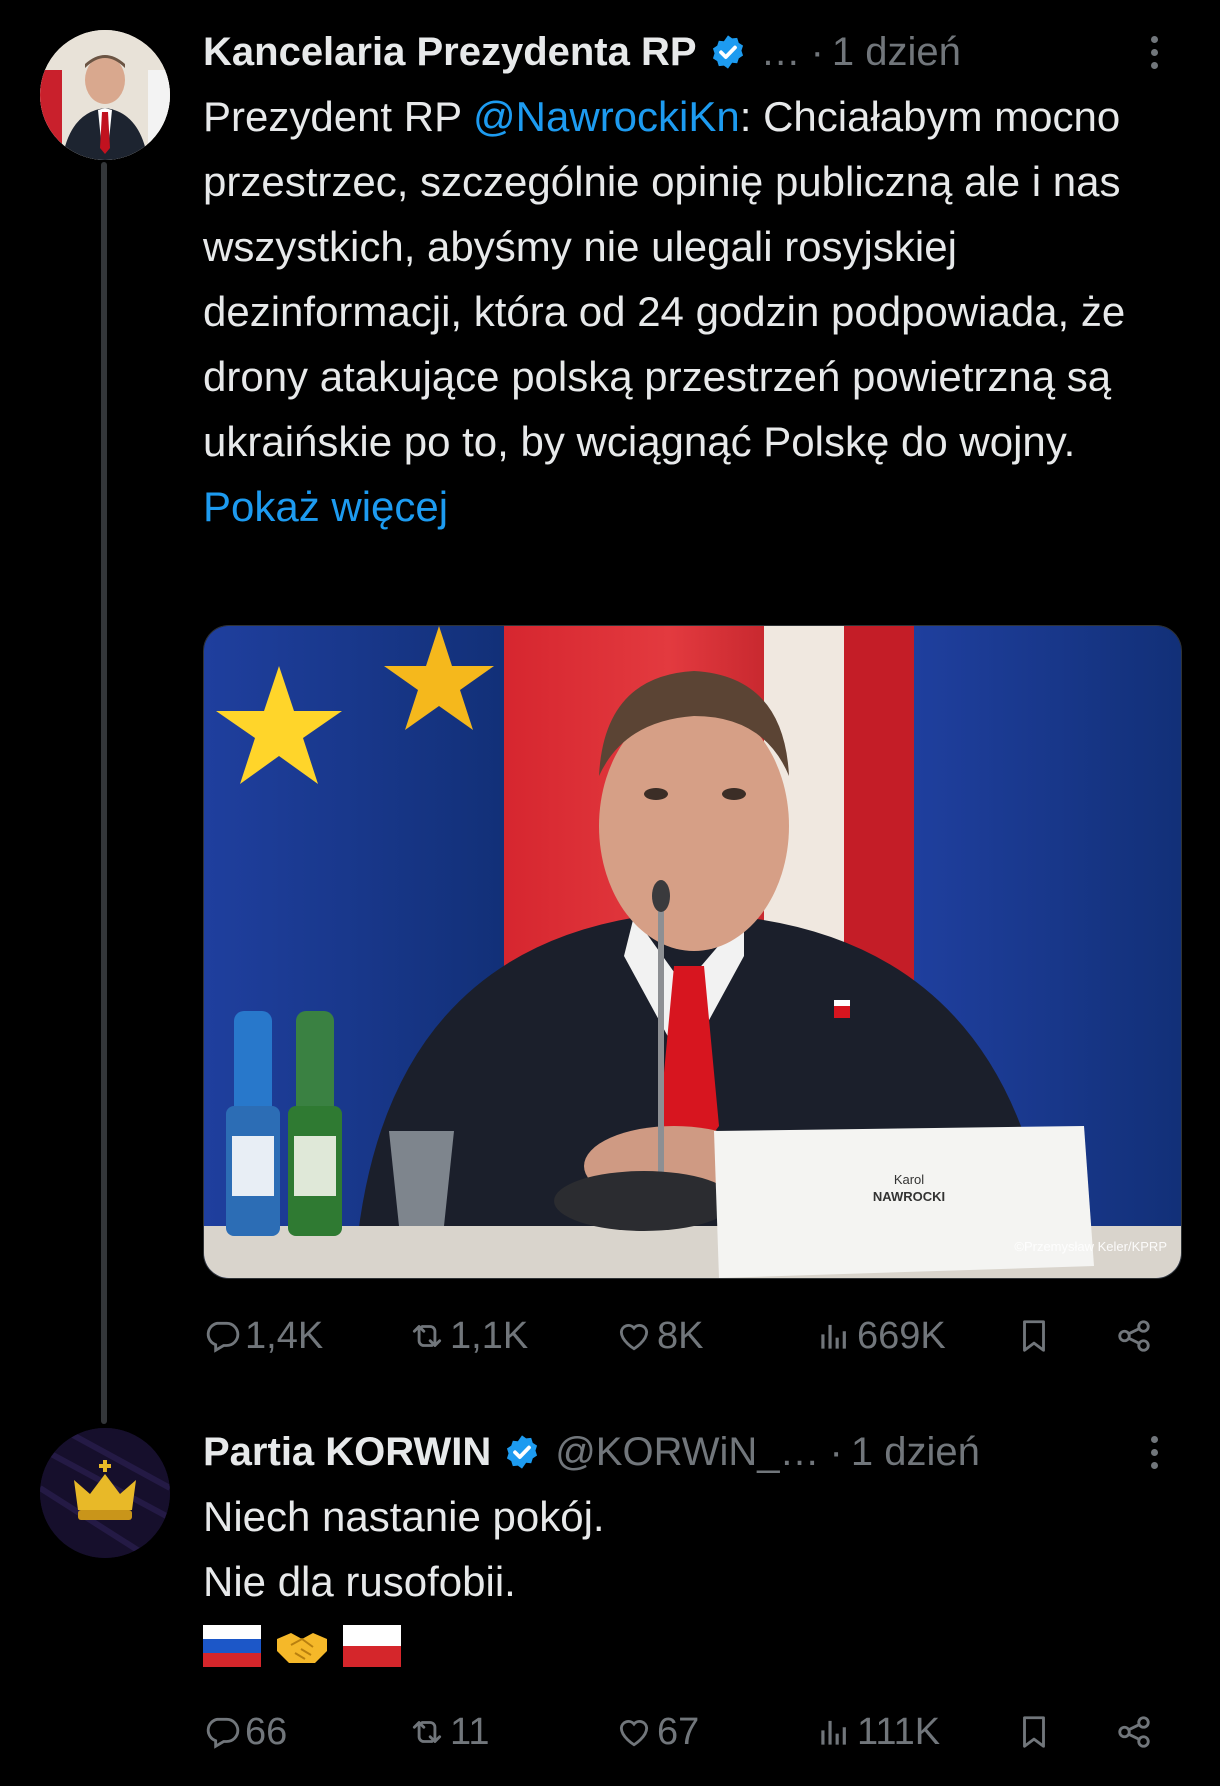  What do you see at coordinates (899, 1731) in the screenshot?
I see `views-count: 111K` at bounding box center [899, 1731].